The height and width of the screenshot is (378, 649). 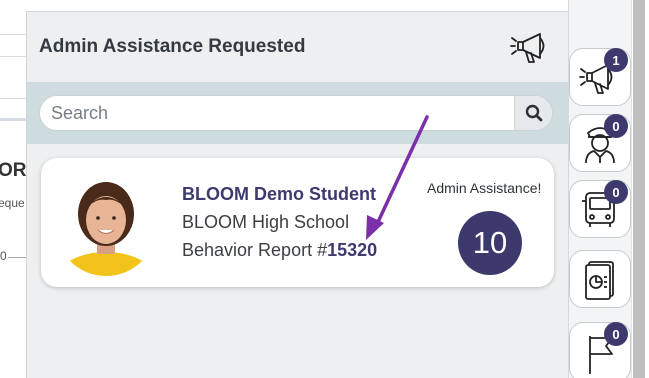 I want to click on report-chart-icon, so click(x=599, y=280).